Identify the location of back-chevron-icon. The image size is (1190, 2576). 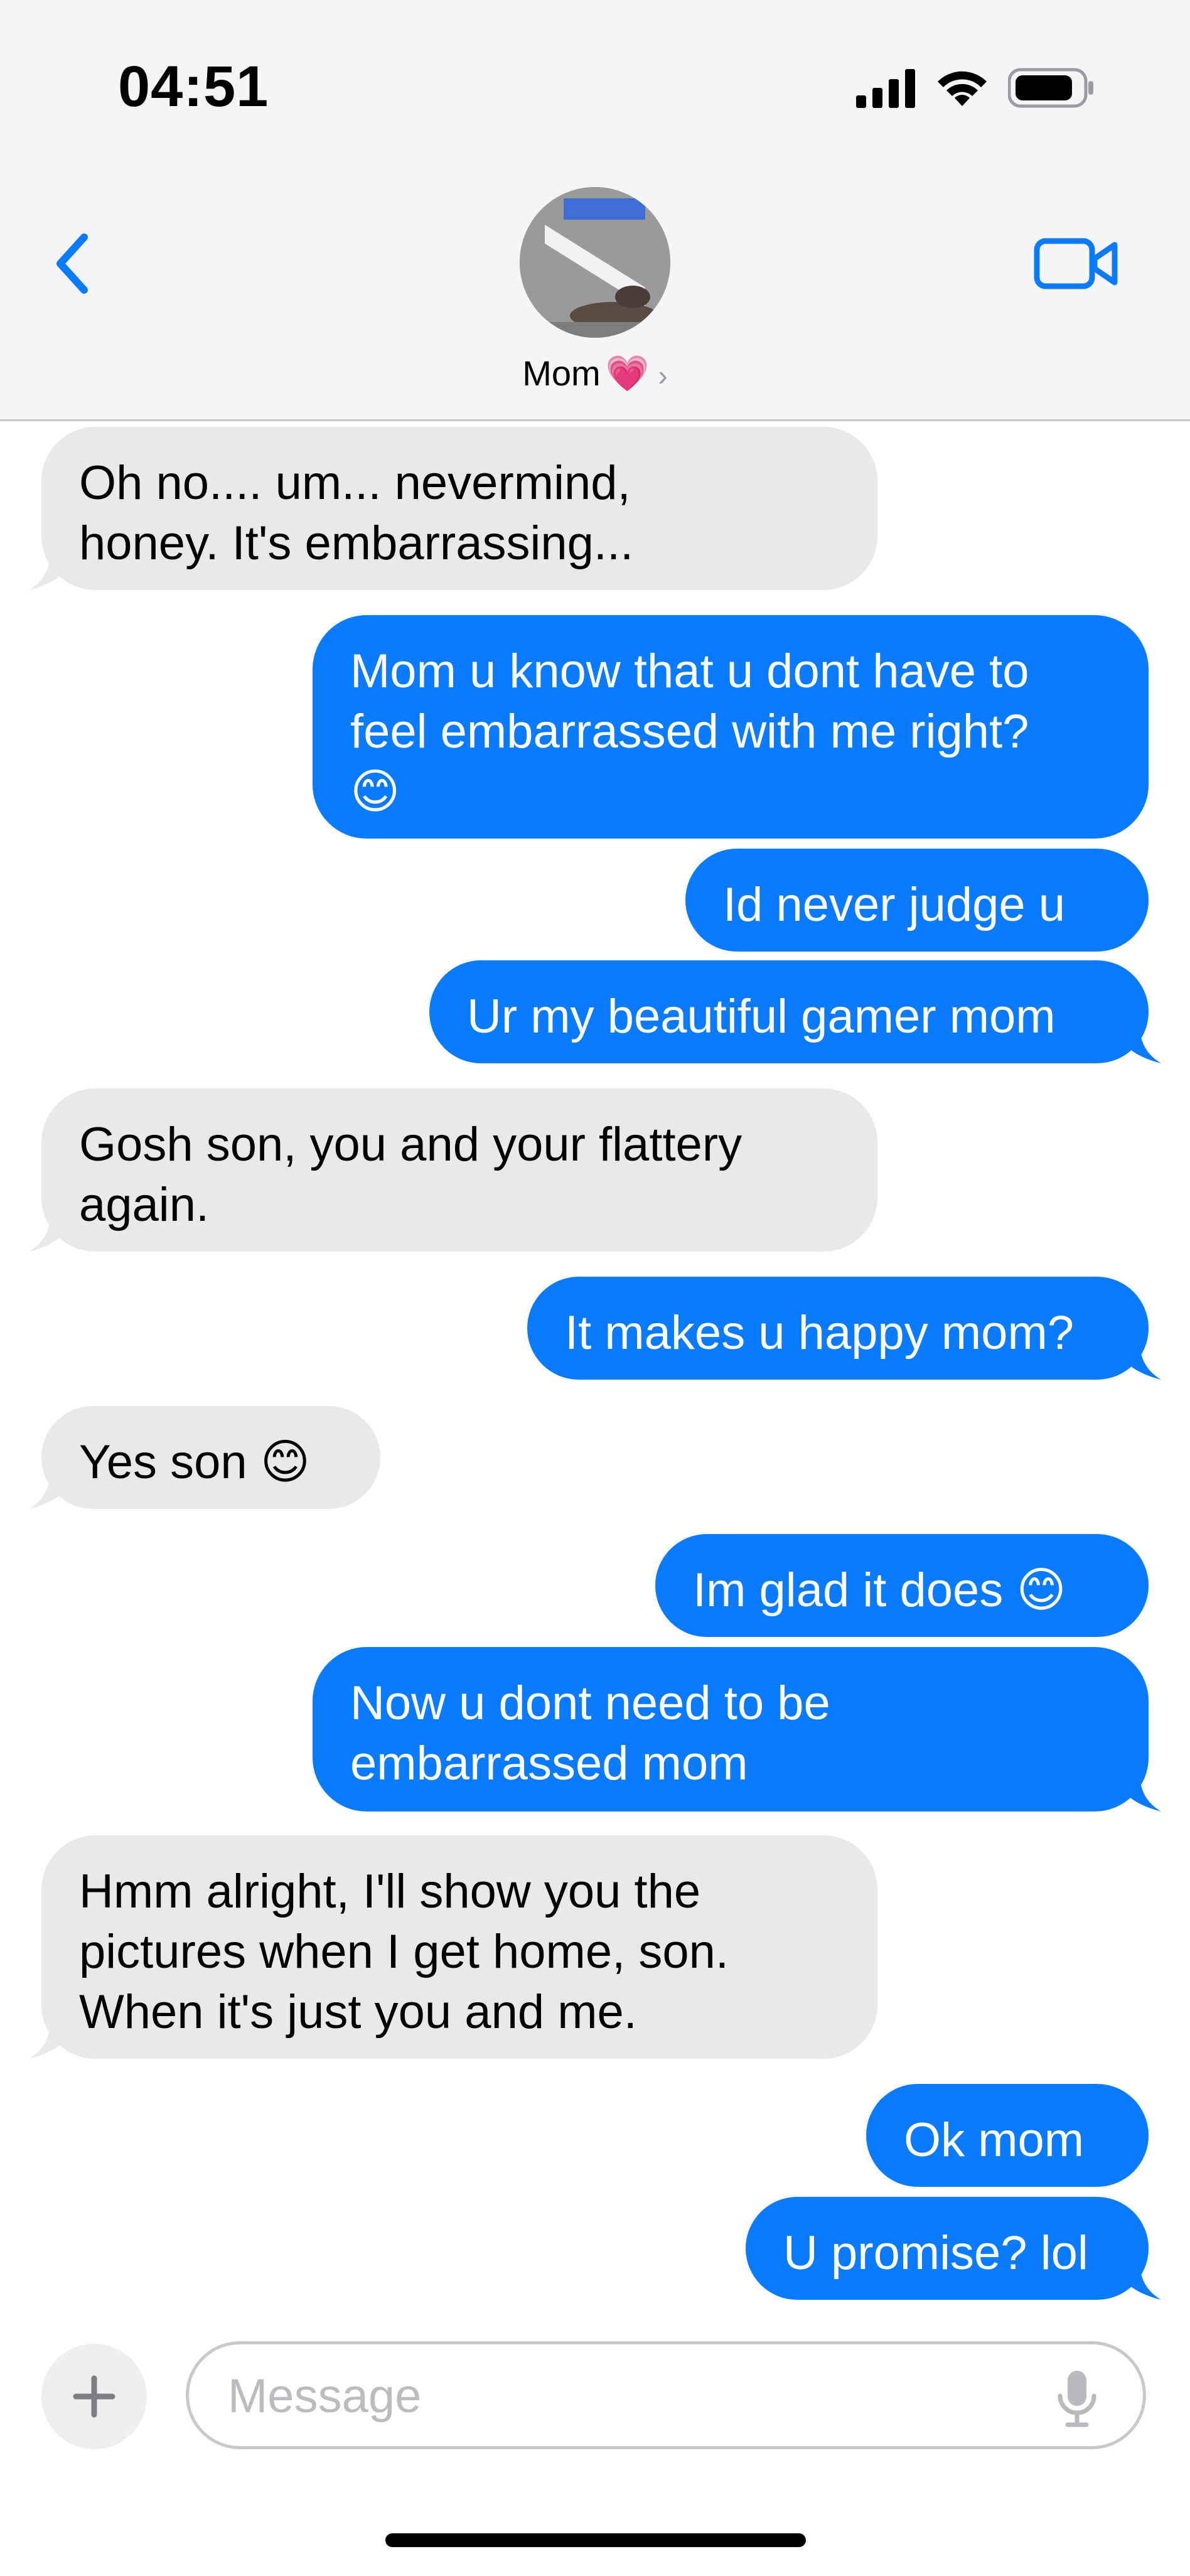
(73, 263).